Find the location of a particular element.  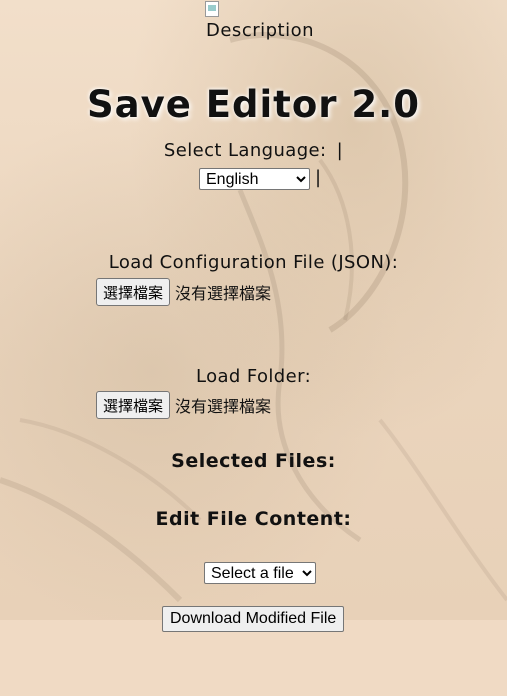

edit-file-heading: Edit File Content: is located at coordinates (253, 519).